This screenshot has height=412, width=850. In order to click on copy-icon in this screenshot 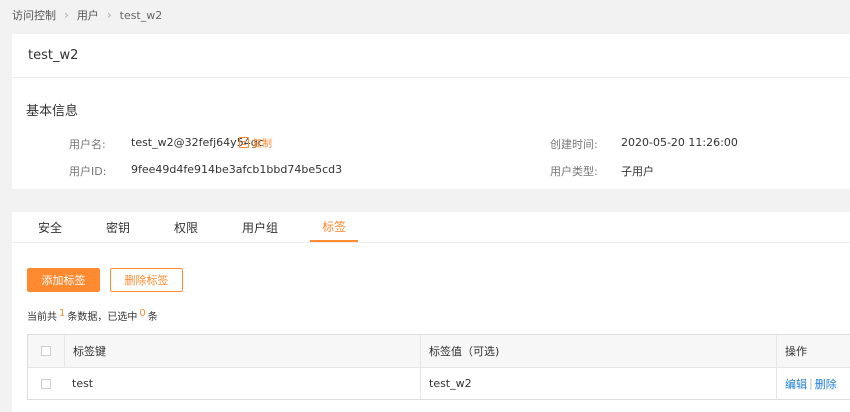, I will do `click(244, 142)`.